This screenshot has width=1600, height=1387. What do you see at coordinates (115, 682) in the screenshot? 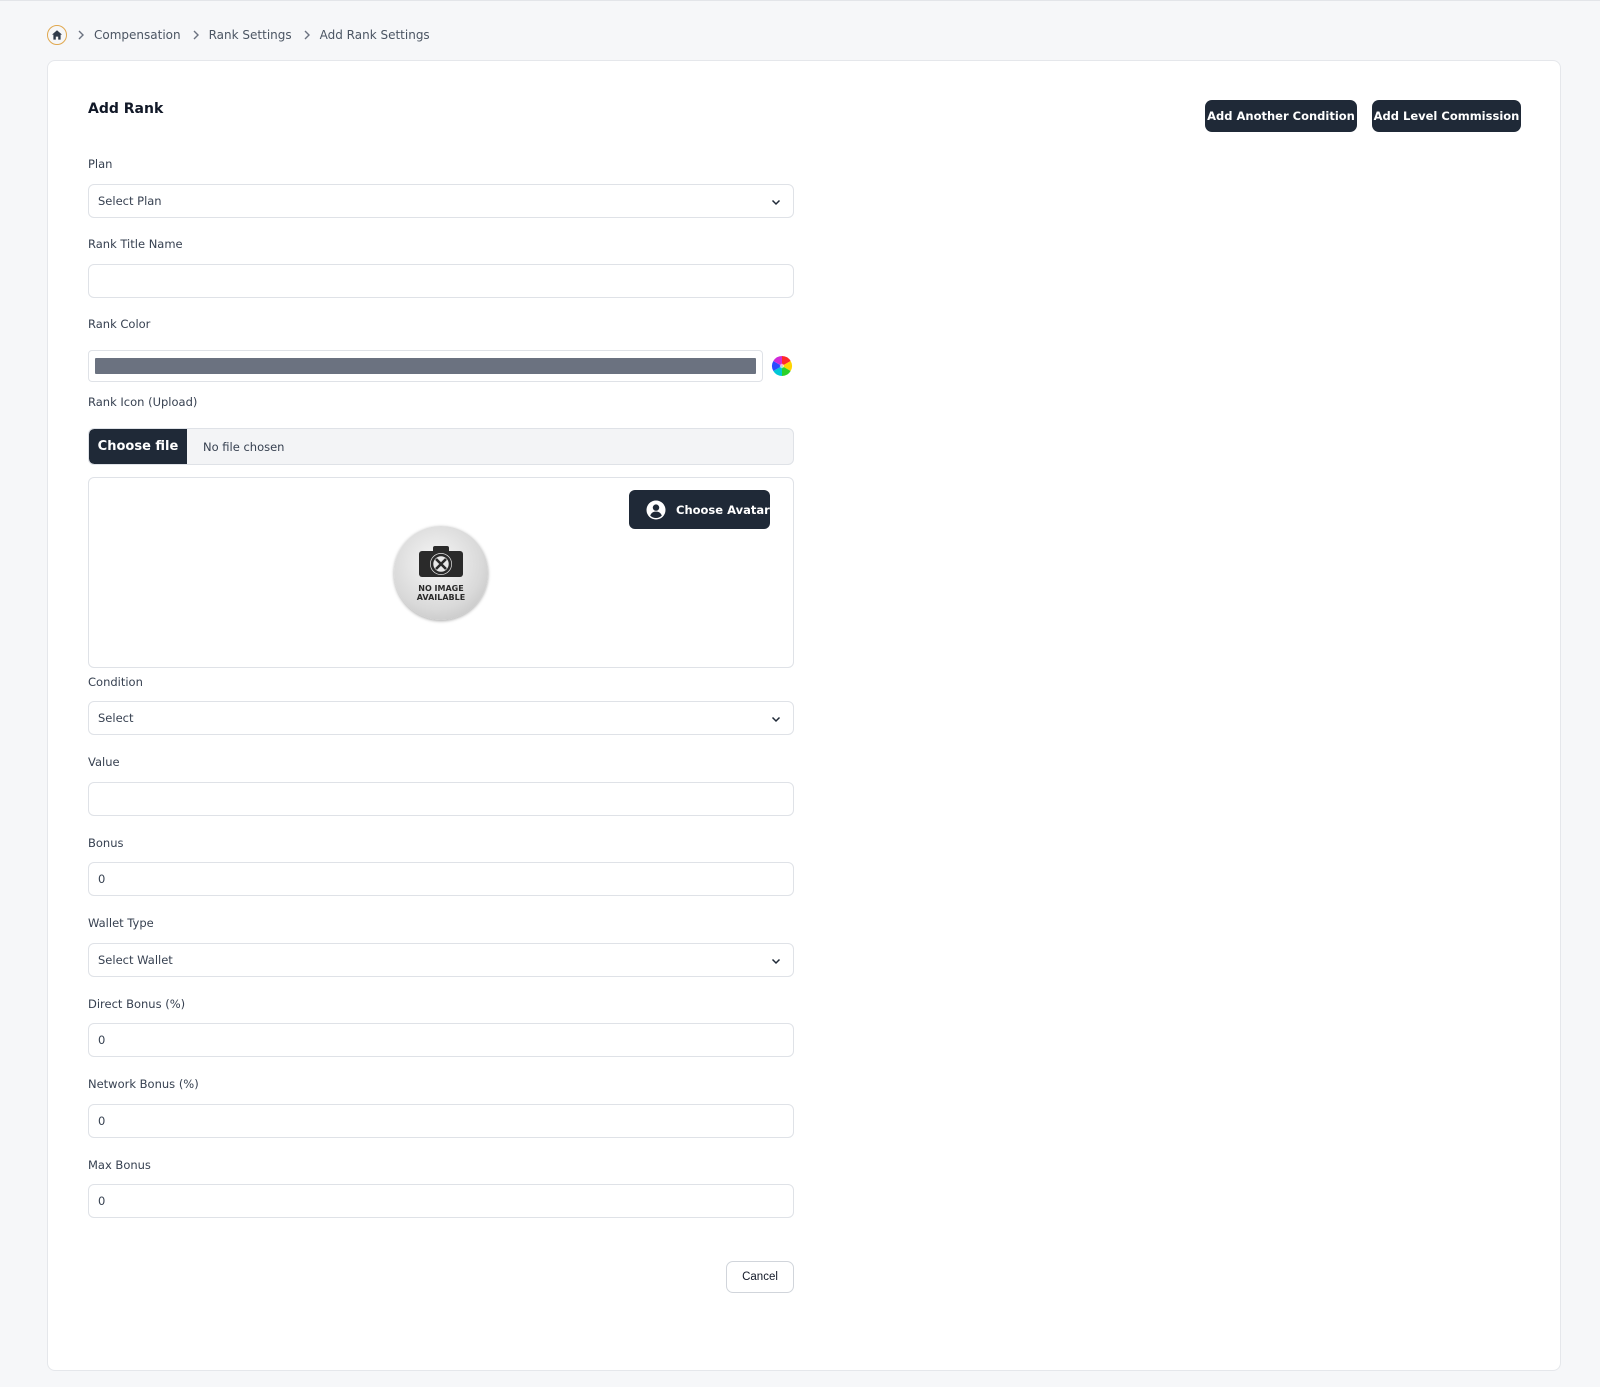
I see `condition-label: Condition` at bounding box center [115, 682].